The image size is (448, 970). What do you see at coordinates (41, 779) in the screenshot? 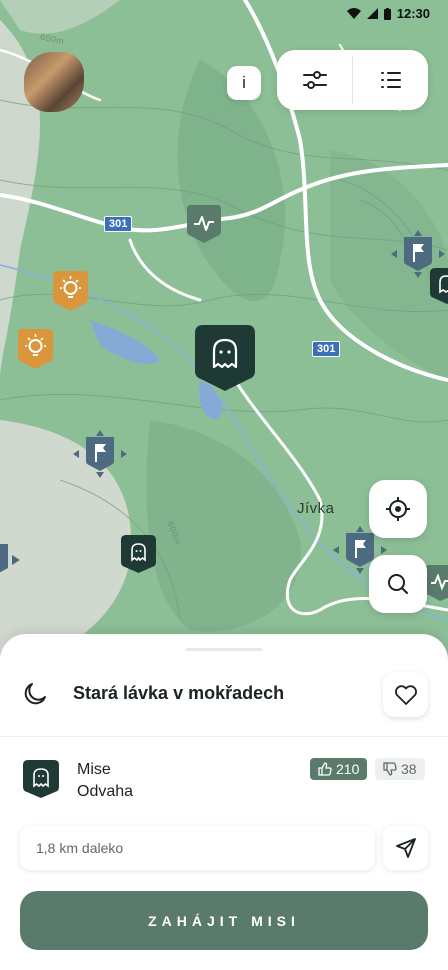
I see `mission-type-icon` at bounding box center [41, 779].